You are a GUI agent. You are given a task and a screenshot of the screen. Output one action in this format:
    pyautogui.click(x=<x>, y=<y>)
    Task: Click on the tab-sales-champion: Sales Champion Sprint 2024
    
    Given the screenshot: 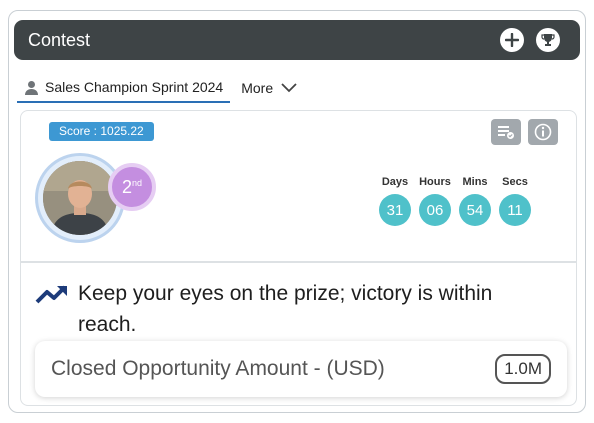 What is the action you would take?
    pyautogui.click(x=124, y=88)
    